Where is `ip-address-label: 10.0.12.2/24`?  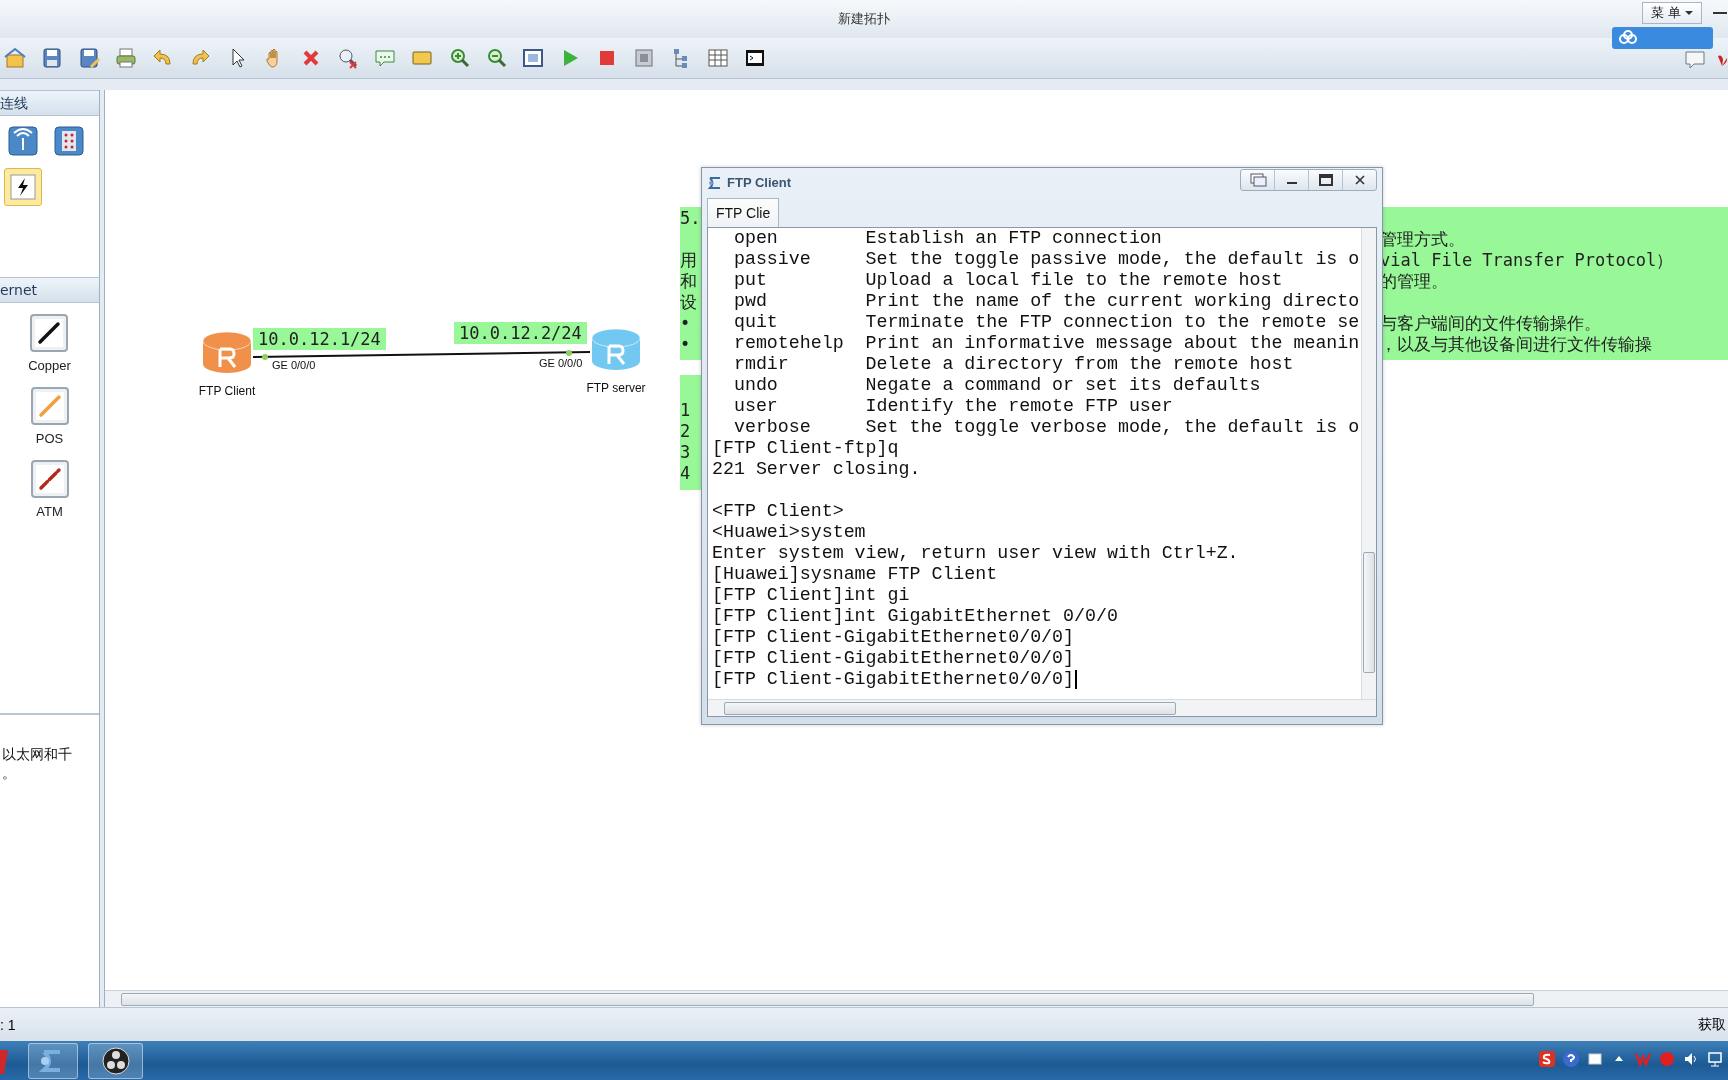 ip-address-label: 10.0.12.2/24 is located at coordinates (520, 333).